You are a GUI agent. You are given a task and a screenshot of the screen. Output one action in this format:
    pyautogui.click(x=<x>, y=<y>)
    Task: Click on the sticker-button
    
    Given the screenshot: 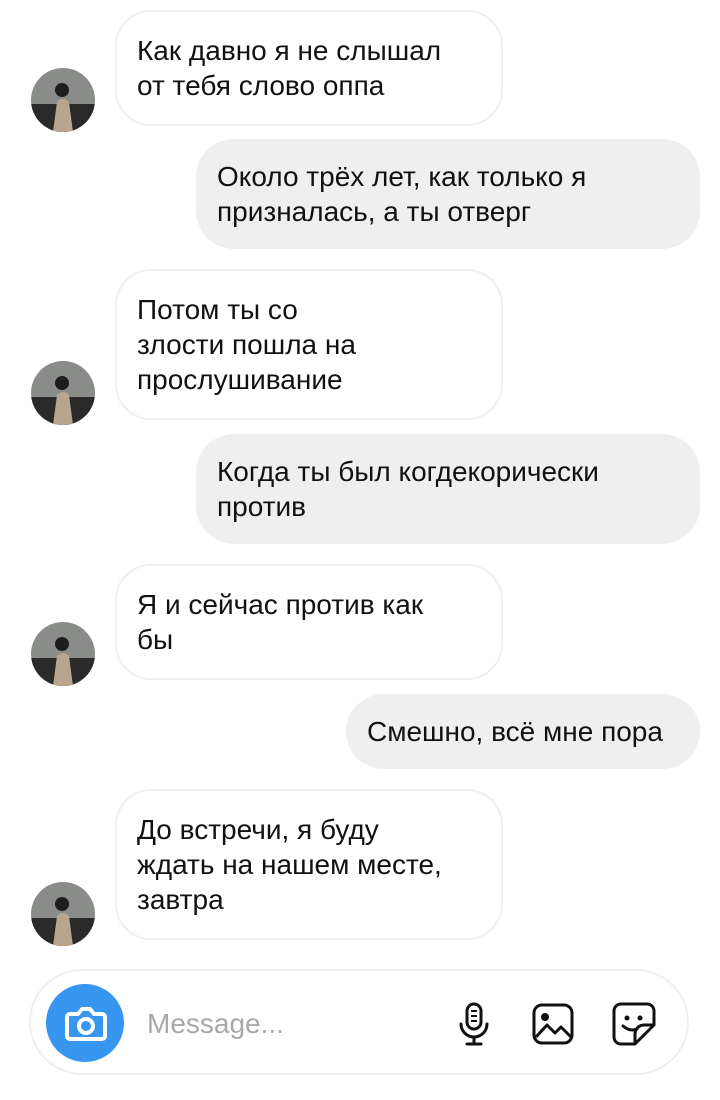 What is the action you would take?
    pyautogui.click(x=634, y=1024)
    